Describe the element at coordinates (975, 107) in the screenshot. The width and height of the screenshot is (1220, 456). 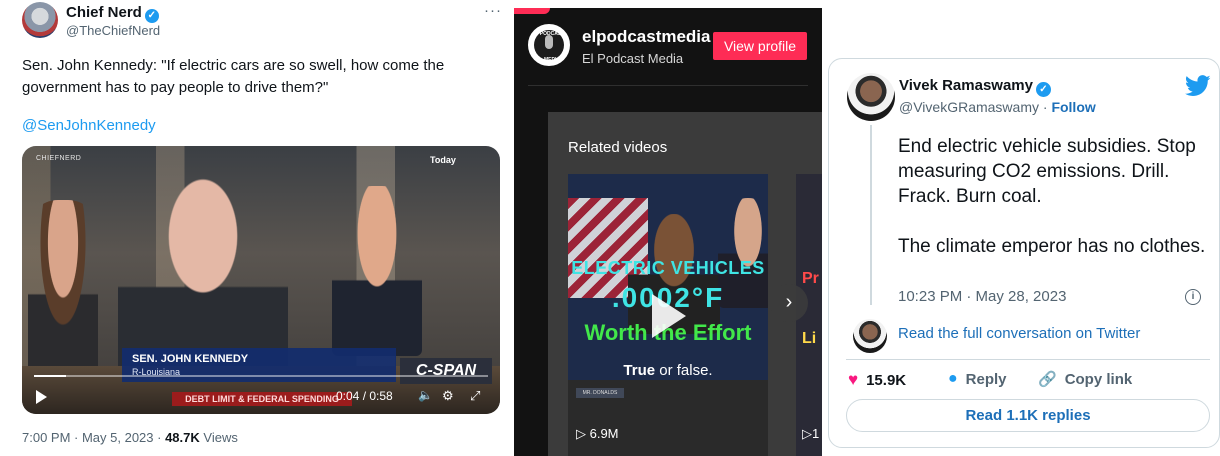
I see `author-handle-text: @VivekGRamaswamy ·` at that location.